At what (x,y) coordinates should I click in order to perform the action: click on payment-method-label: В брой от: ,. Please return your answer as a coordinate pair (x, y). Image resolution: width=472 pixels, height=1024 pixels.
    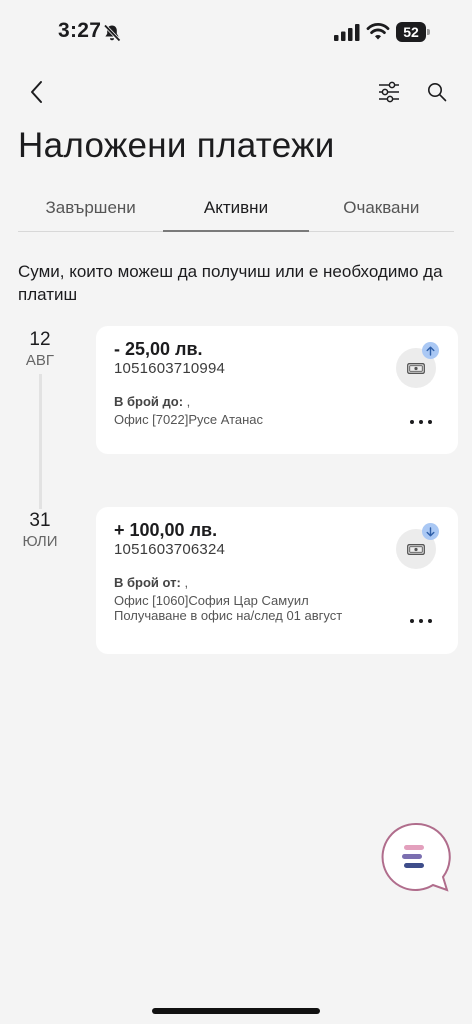
    Looking at the image, I should click on (151, 582).